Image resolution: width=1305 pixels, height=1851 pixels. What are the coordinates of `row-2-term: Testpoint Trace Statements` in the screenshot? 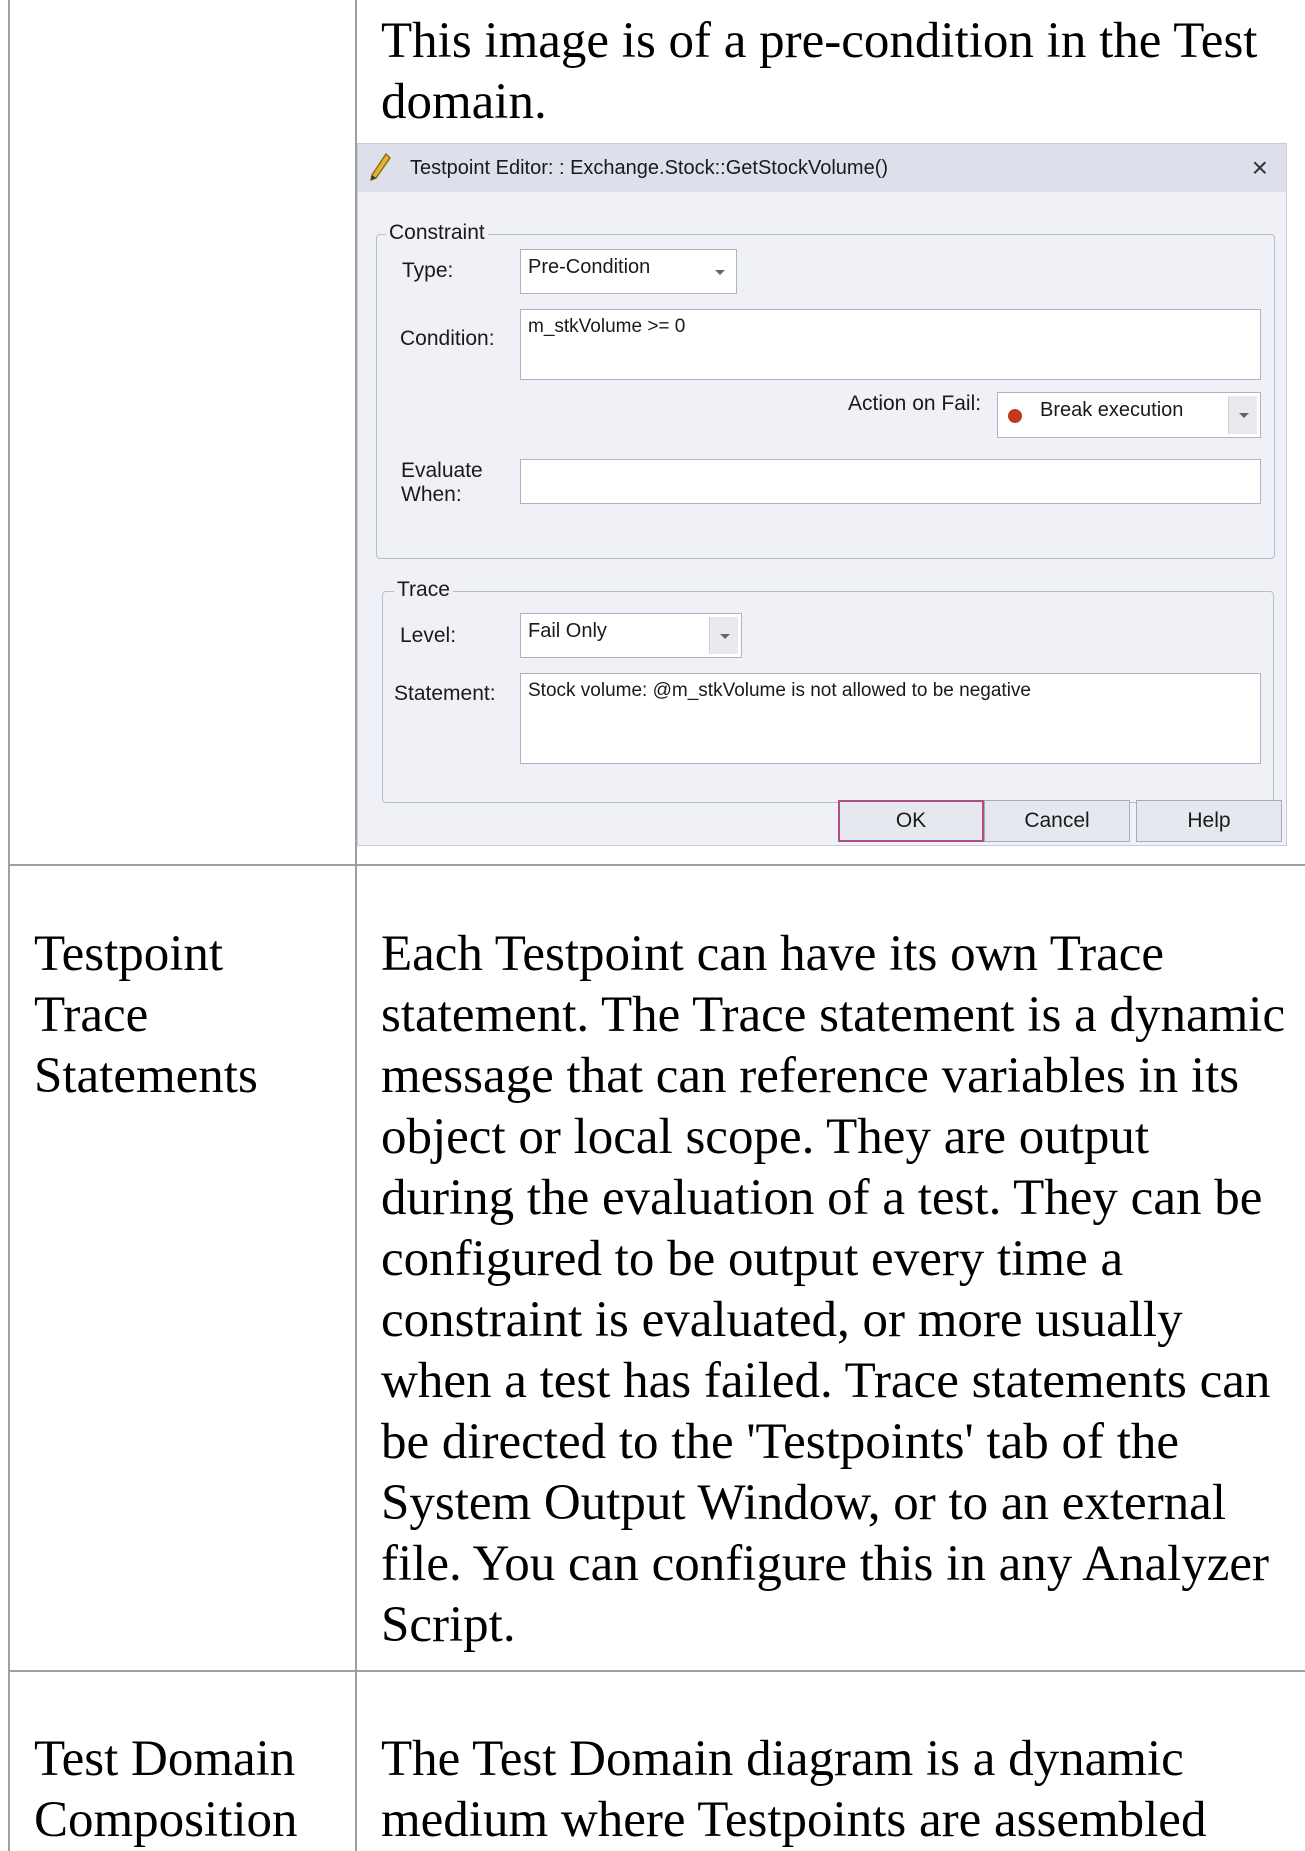 It's located at (146, 1015).